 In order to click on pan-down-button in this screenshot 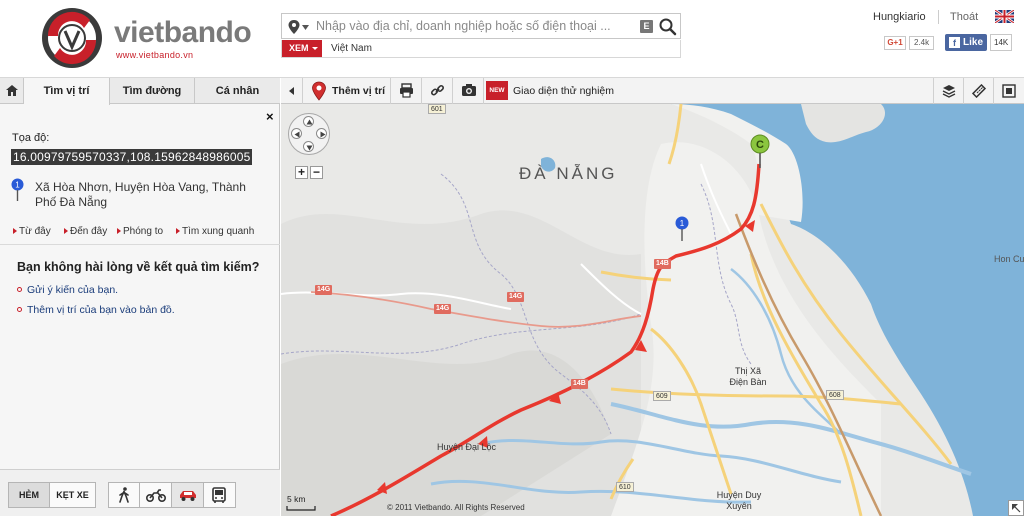, I will do `click(308, 146)`.